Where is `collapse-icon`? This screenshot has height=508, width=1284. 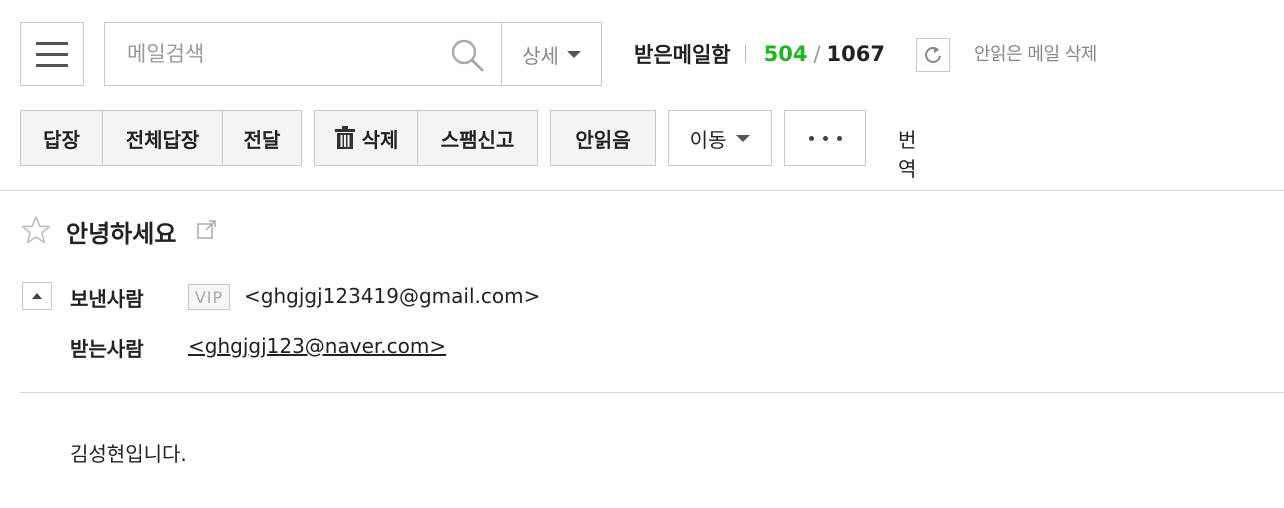
collapse-icon is located at coordinates (37, 296).